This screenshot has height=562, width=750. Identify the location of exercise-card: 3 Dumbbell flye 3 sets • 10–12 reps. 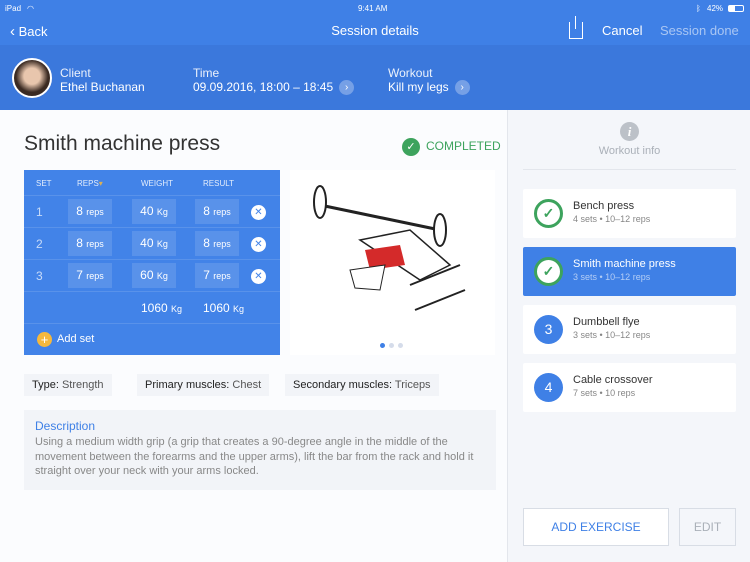
(629, 329).